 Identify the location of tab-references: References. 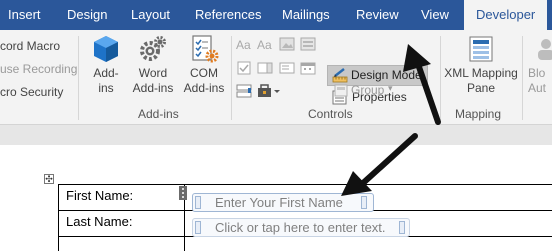
(228, 15).